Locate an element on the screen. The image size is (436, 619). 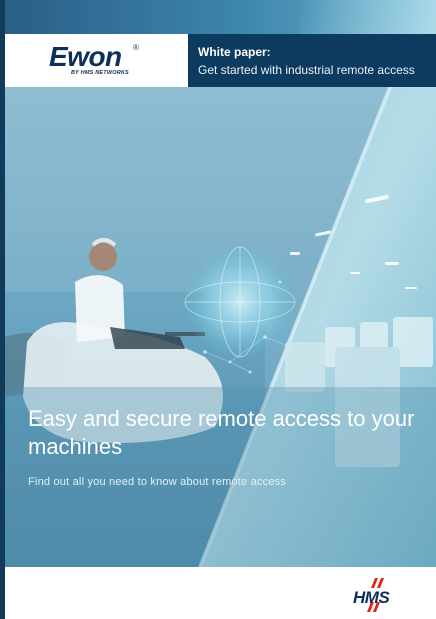
document-type-label: White paper: is located at coordinates (234, 52).